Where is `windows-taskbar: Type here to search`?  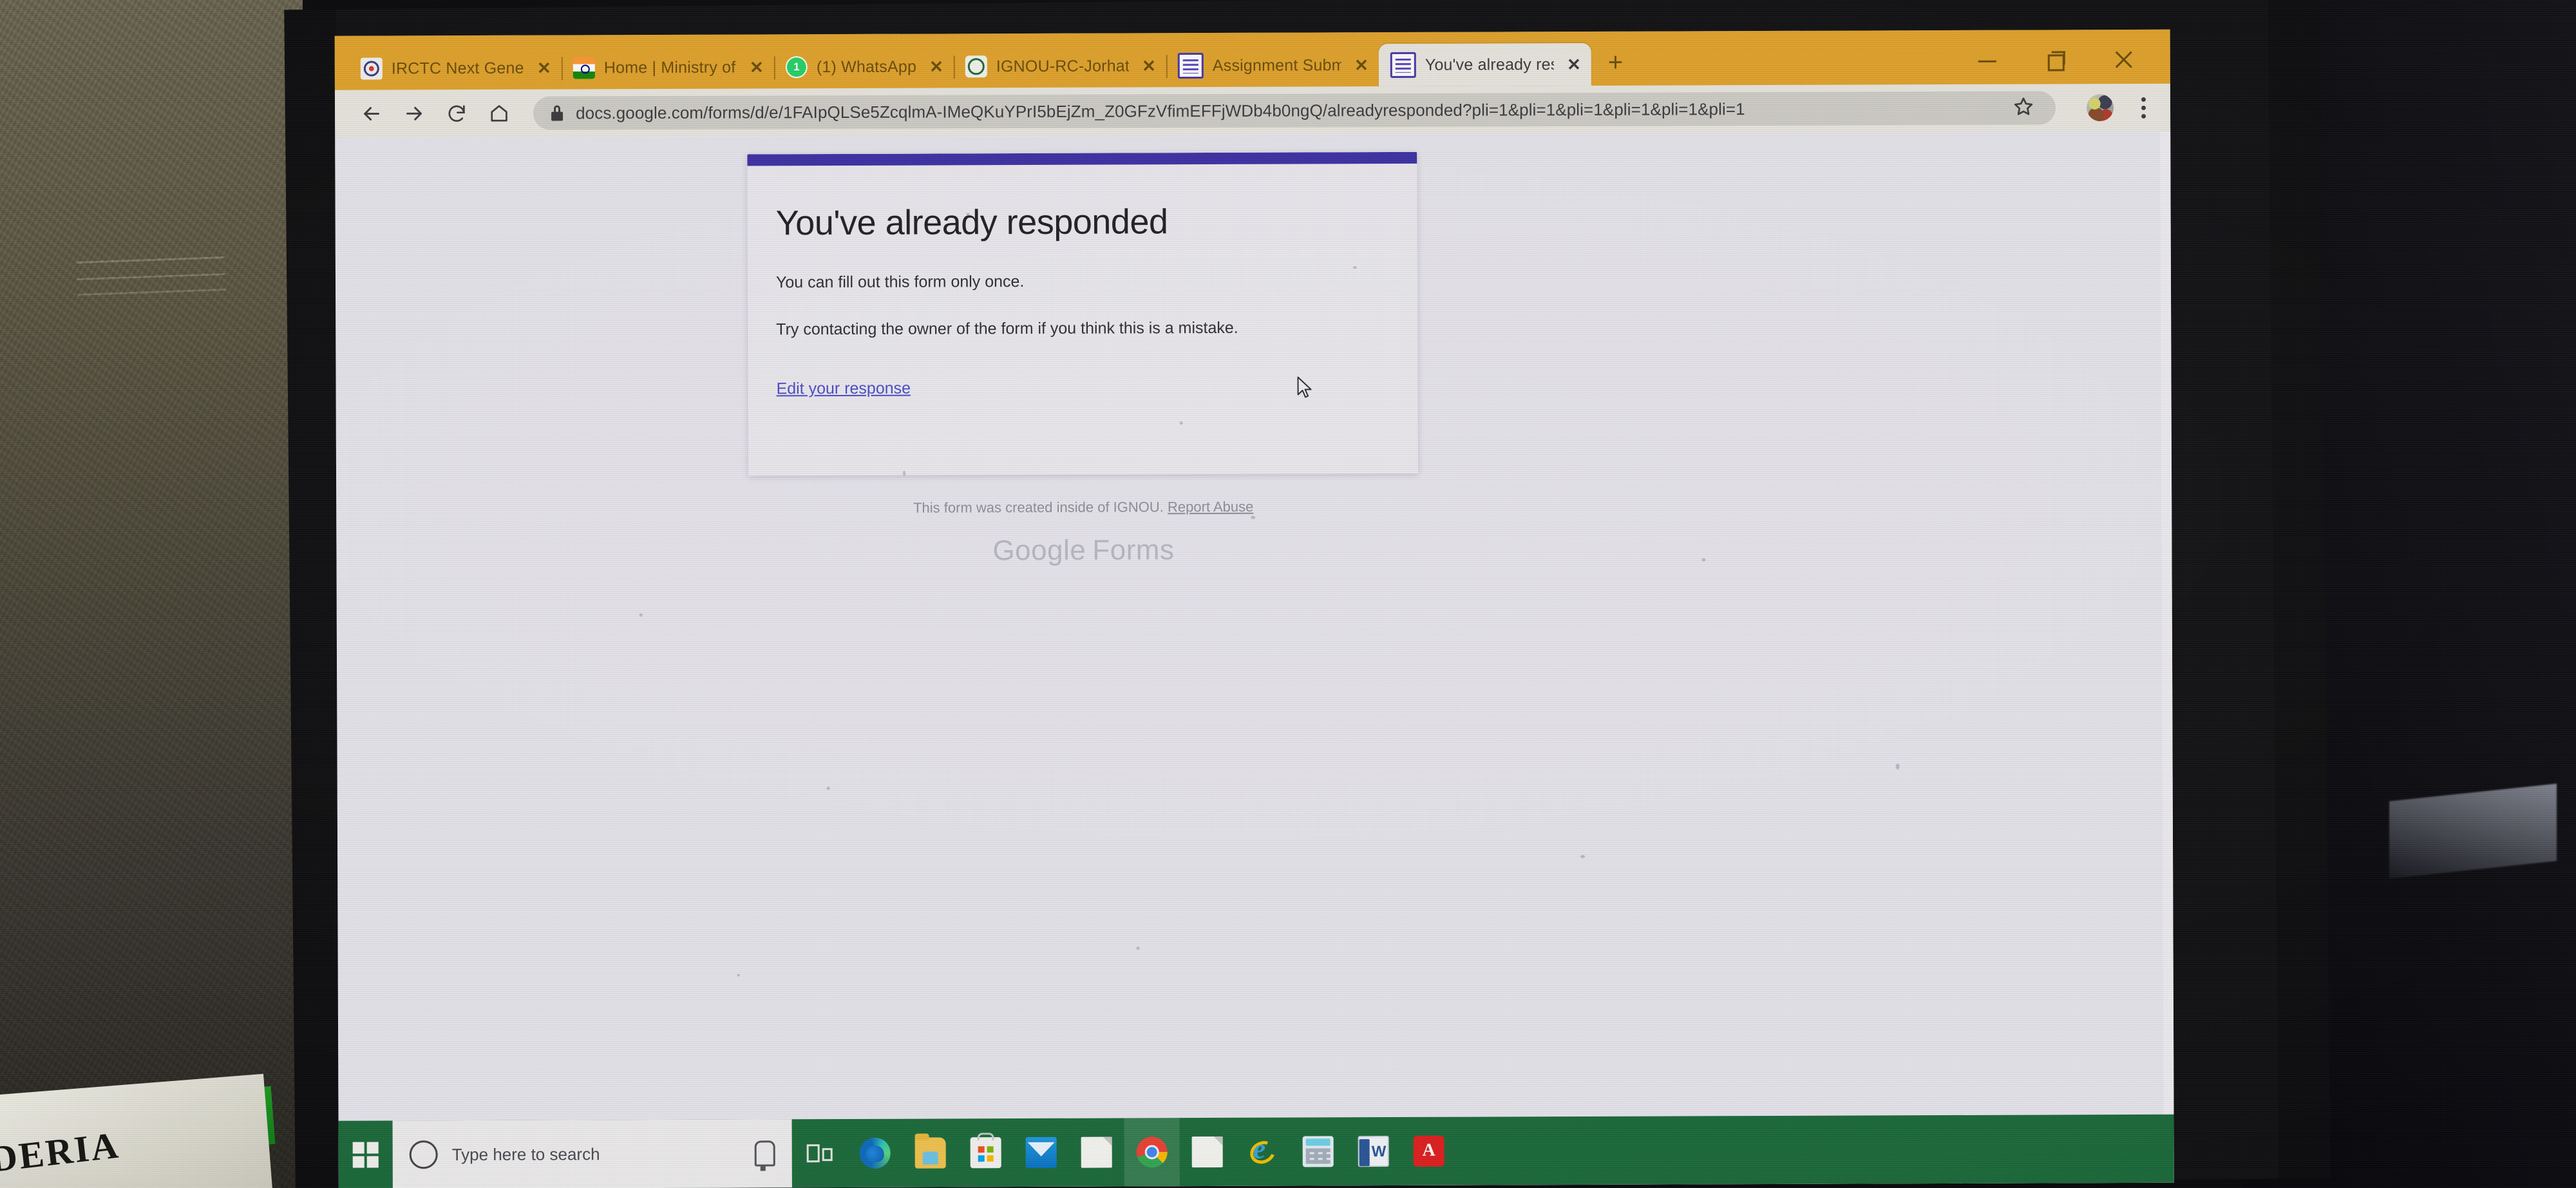 windows-taskbar: Type here to search is located at coordinates (1256, 1151).